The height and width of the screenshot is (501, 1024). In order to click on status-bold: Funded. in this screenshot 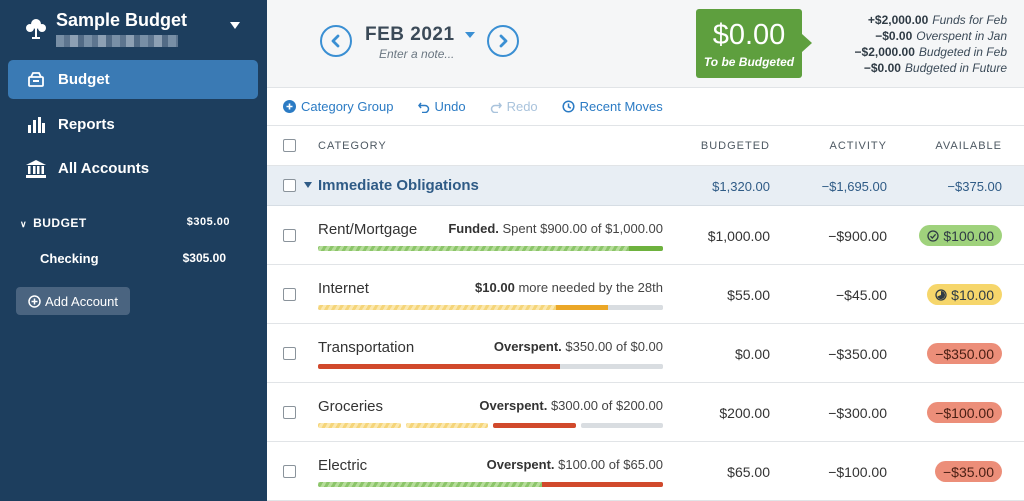, I will do `click(473, 228)`.